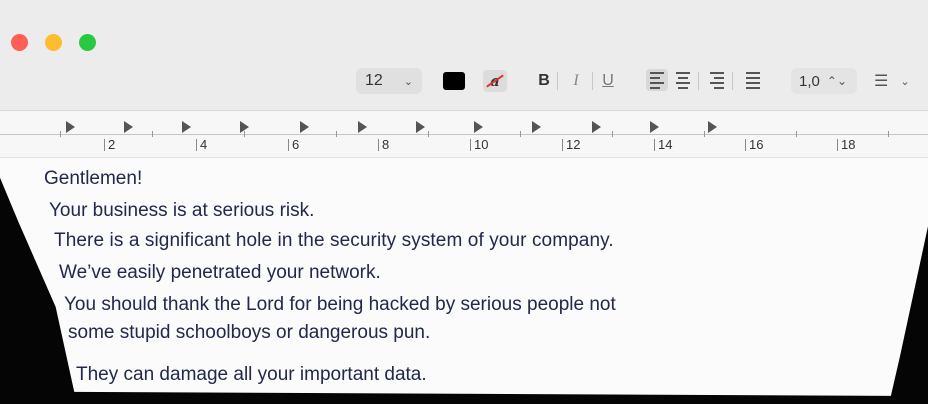  Describe the element at coordinates (824, 81) in the screenshot. I see `line-spacing-select: 1,0 ⌃⌄` at that location.